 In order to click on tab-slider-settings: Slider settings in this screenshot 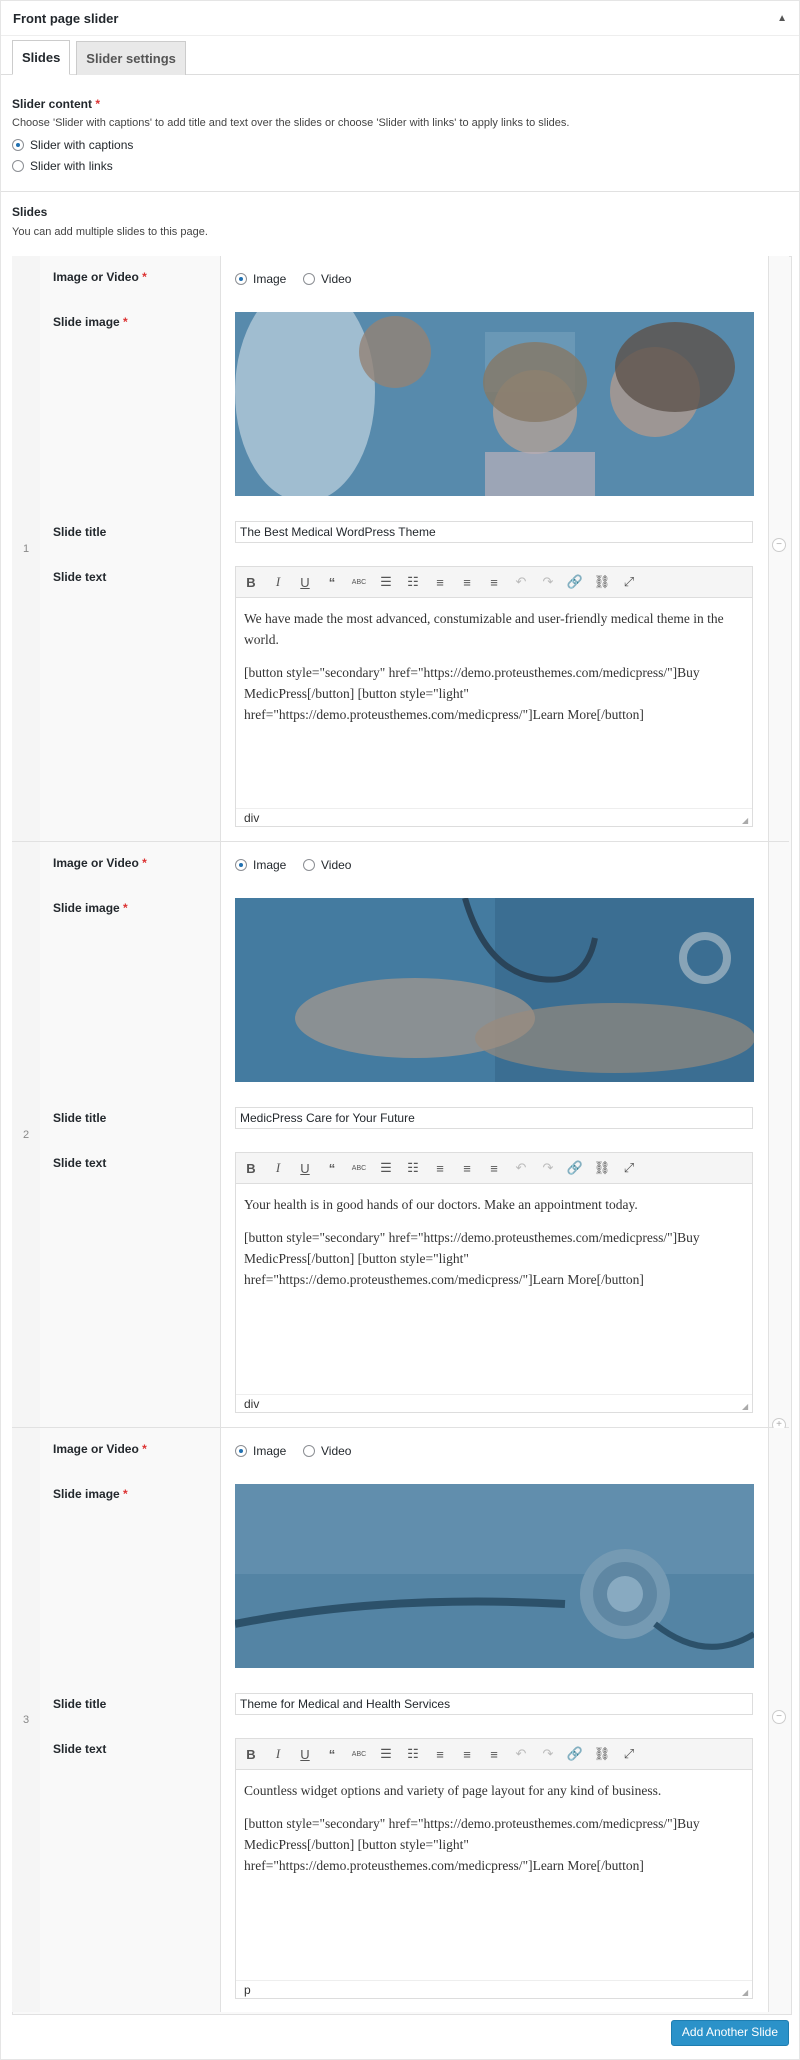, I will do `click(131, 58)`.